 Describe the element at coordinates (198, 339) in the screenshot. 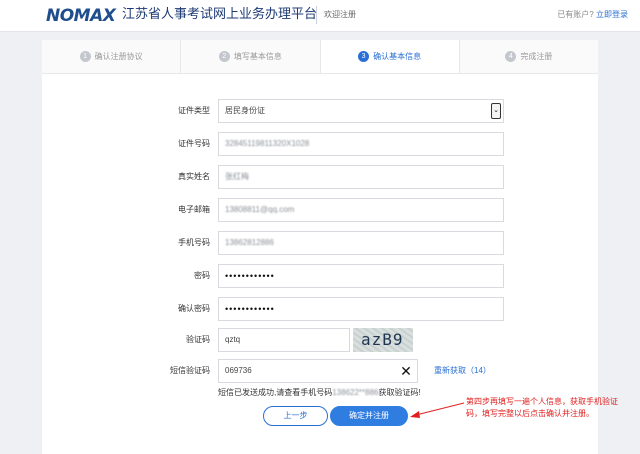

I see `captcha-label: 验证码` at that location.